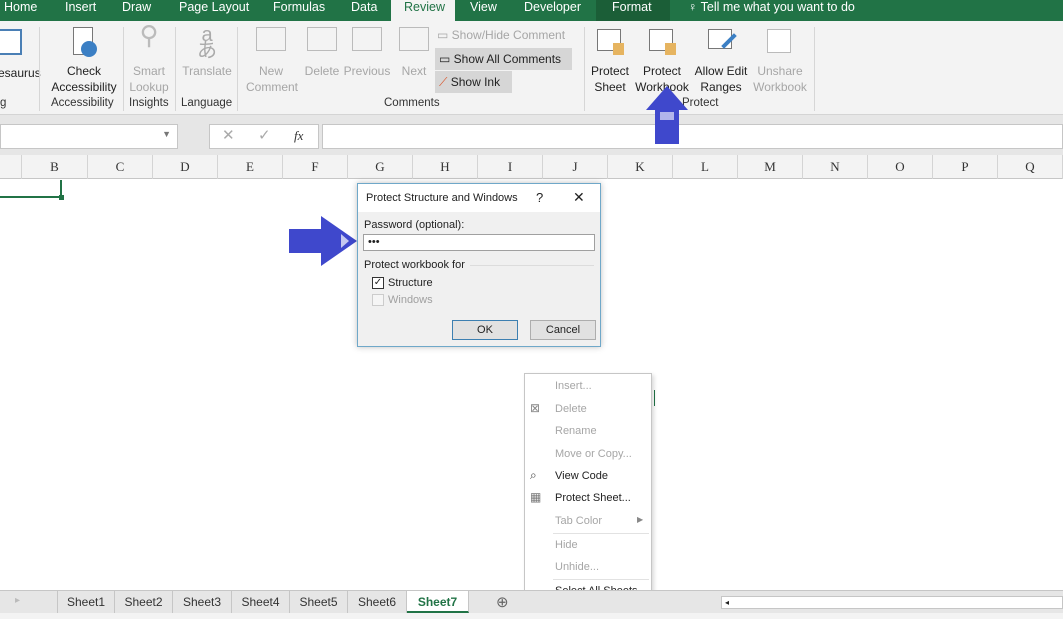 This screenshot has height=619, width=1063. I want to click on fill-handle, so click(61, 197).